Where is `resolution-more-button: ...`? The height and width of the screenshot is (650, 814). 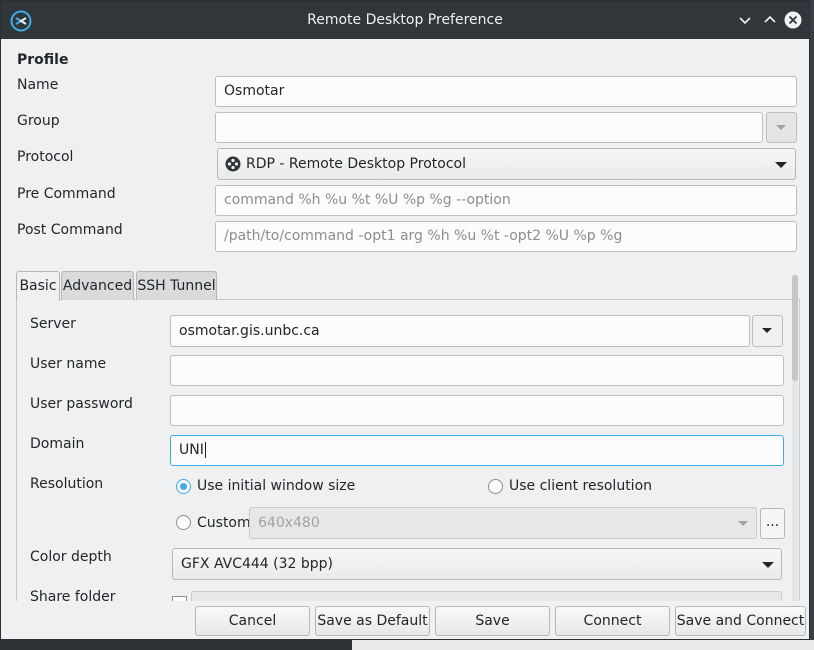 resolution-more-button: ... is located at coordinates (772, 523).